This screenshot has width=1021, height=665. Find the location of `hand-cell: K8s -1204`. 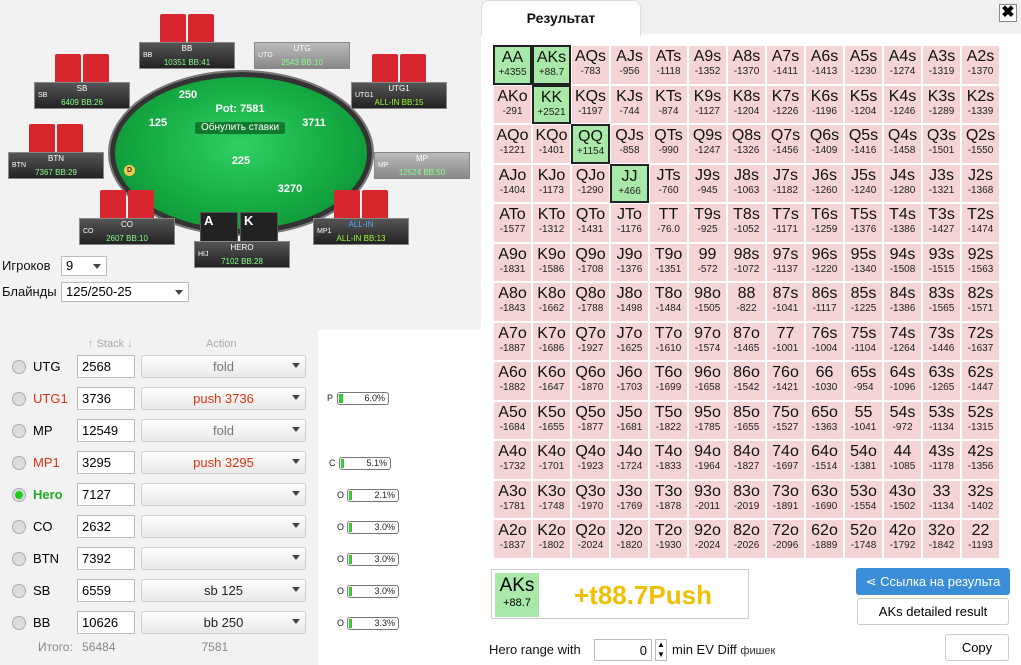

hand-cell: K8s -1204 is located at coordinates (746, 104).